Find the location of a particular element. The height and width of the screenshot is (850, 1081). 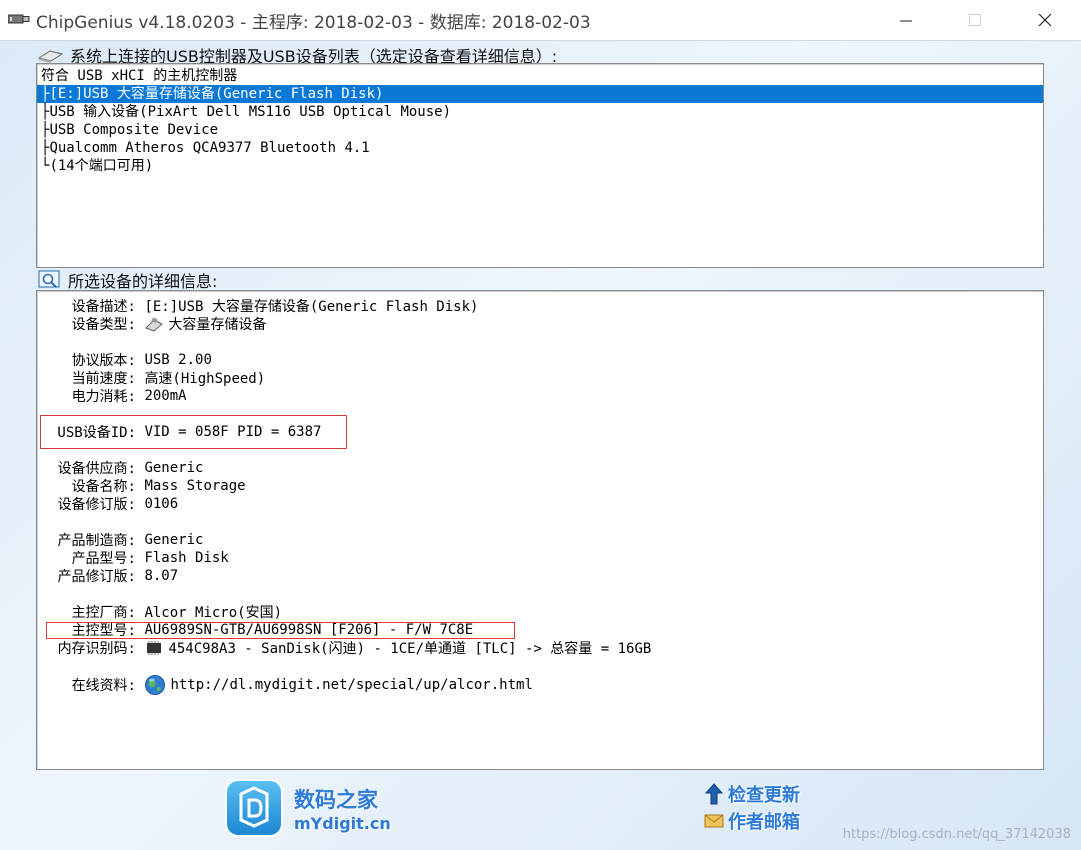

minimize-icon is located at coordinates (906, 21).